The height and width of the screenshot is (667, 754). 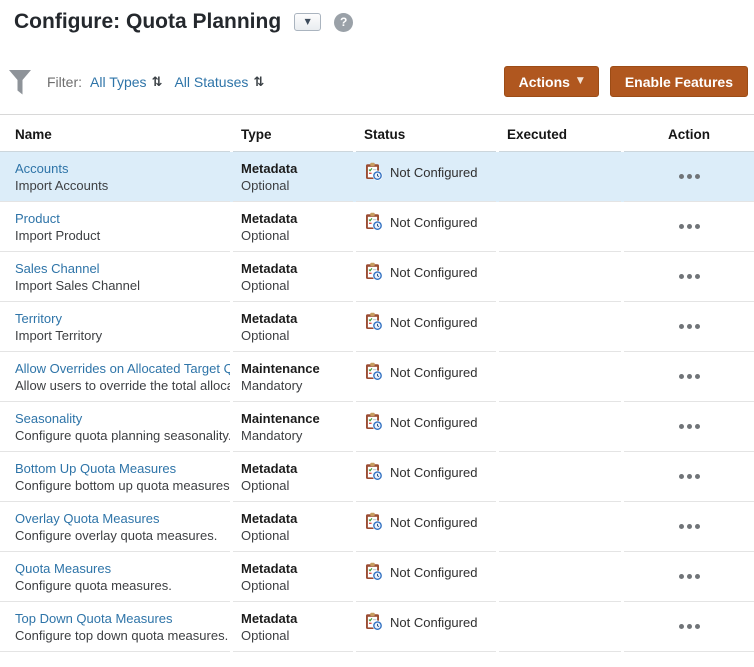 I want to click on task-name-link: Product, so click(x=118, y=218).